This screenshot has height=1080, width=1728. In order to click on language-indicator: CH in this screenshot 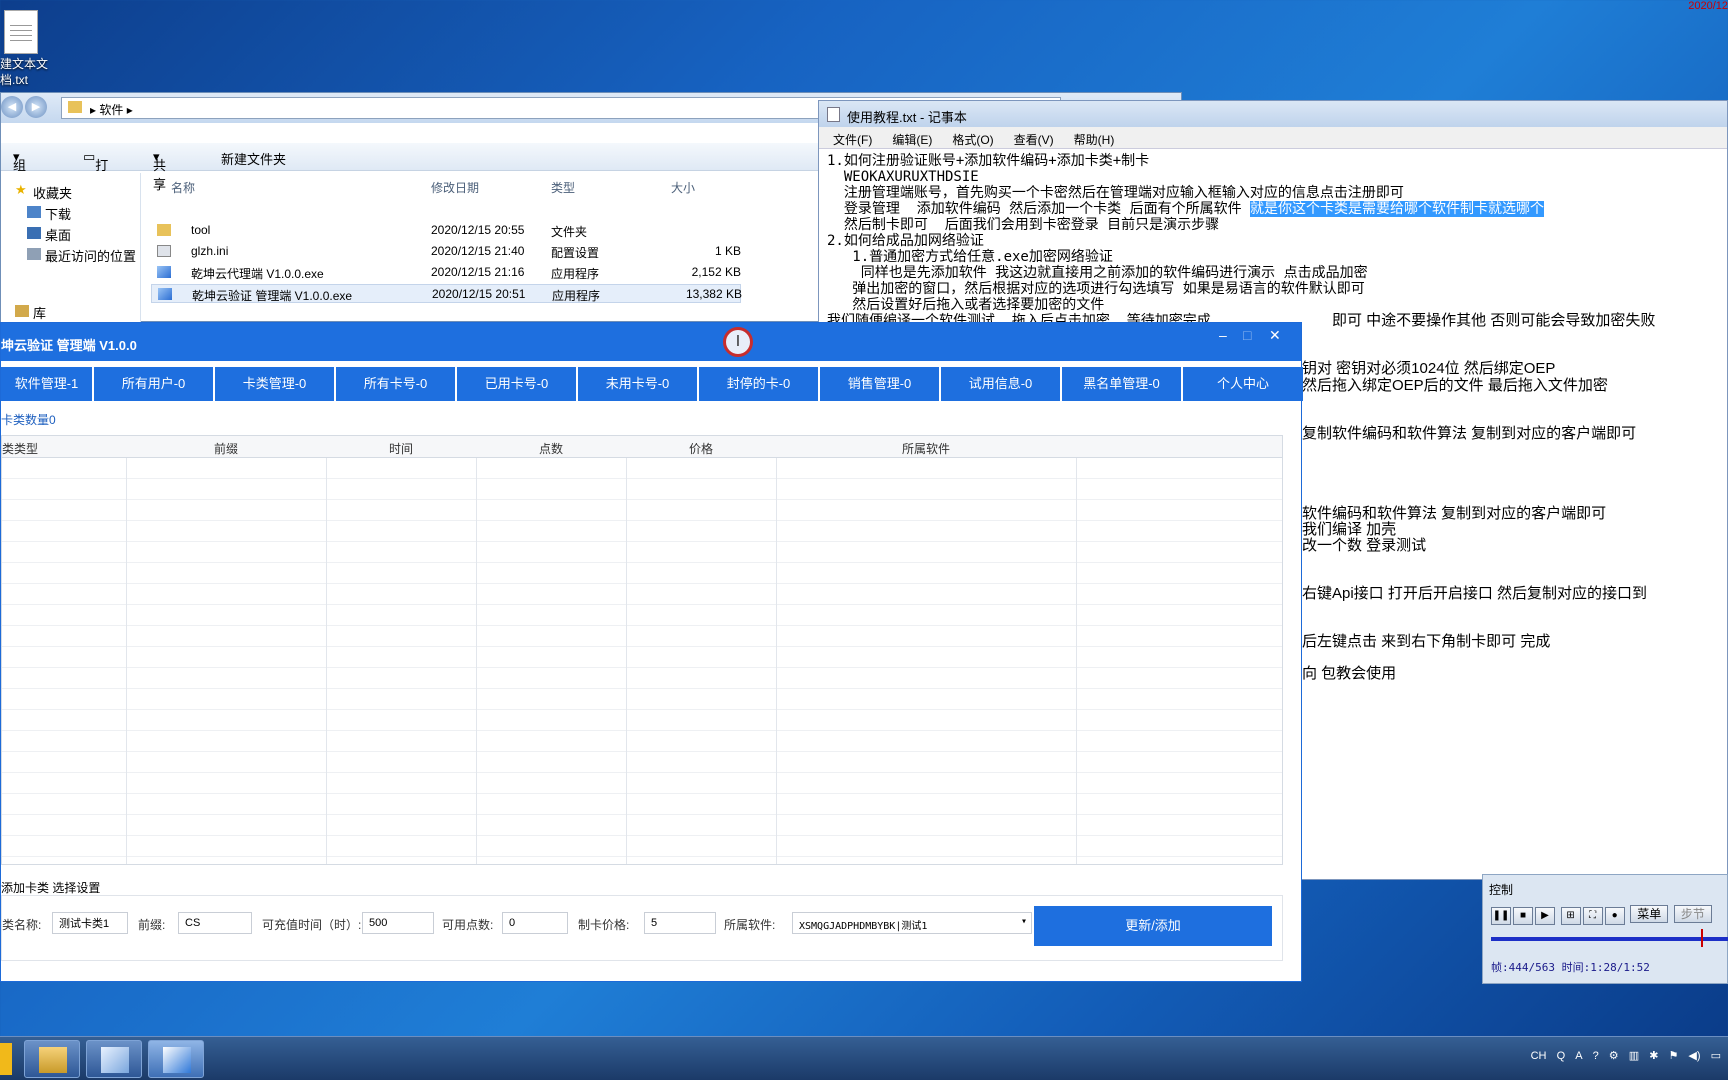, I will do `click(1539, 1056)`.